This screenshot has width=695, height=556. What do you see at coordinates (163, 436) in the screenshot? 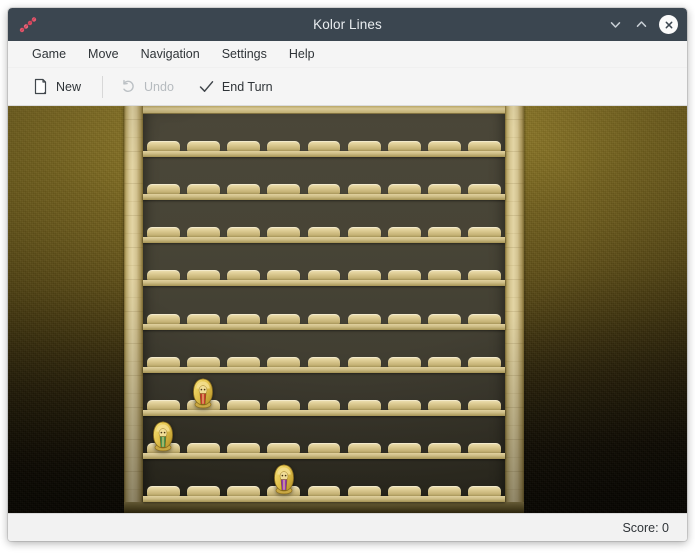
I see `game-piece-green` at bounding box center [163, 436].